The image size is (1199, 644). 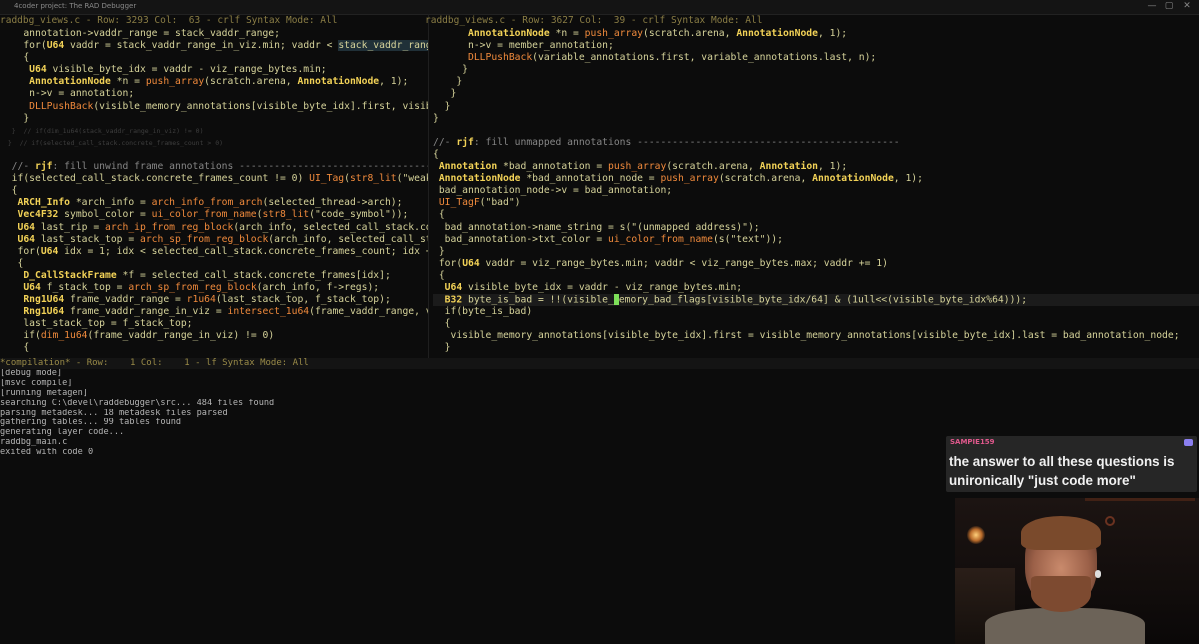 What do you see at coordinates (169, 227) in the screenshot?
I see `function-token: arch_ip_from_reg_block` at bounding box center [169, 227].